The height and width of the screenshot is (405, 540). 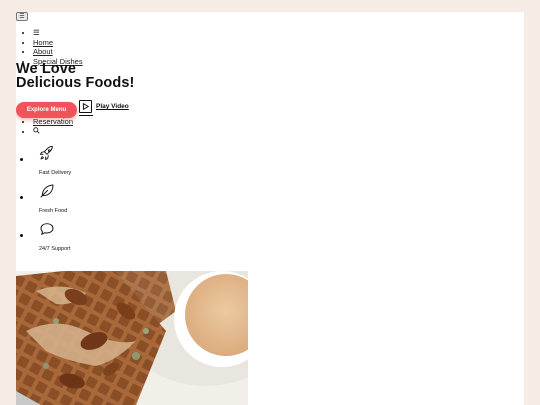 What do you see at coordinates (22, 16) in the screenshot?
I see `menu-toggle-button: ☰` at bounding box center [22, 16].